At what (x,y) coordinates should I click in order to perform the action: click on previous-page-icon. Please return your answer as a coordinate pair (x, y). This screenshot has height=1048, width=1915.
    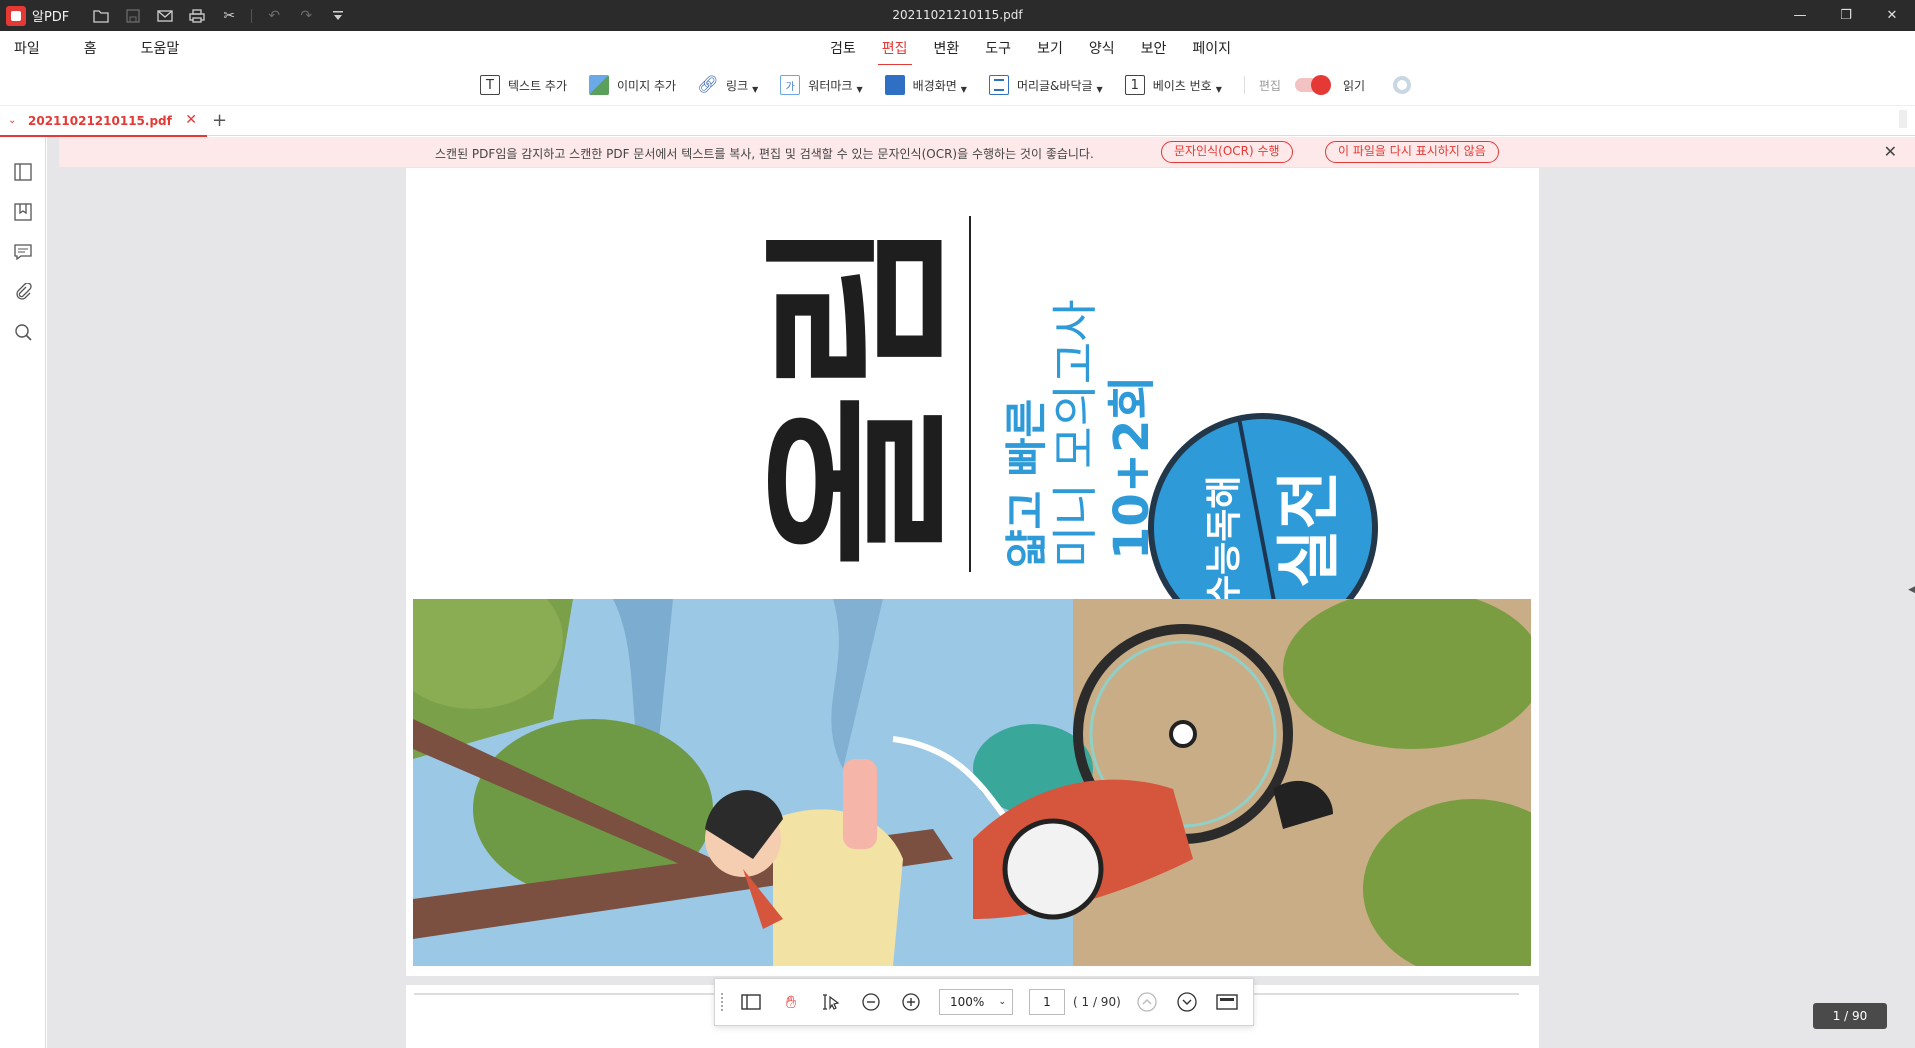
    Looking at the image, I should click on (1147, 1002).